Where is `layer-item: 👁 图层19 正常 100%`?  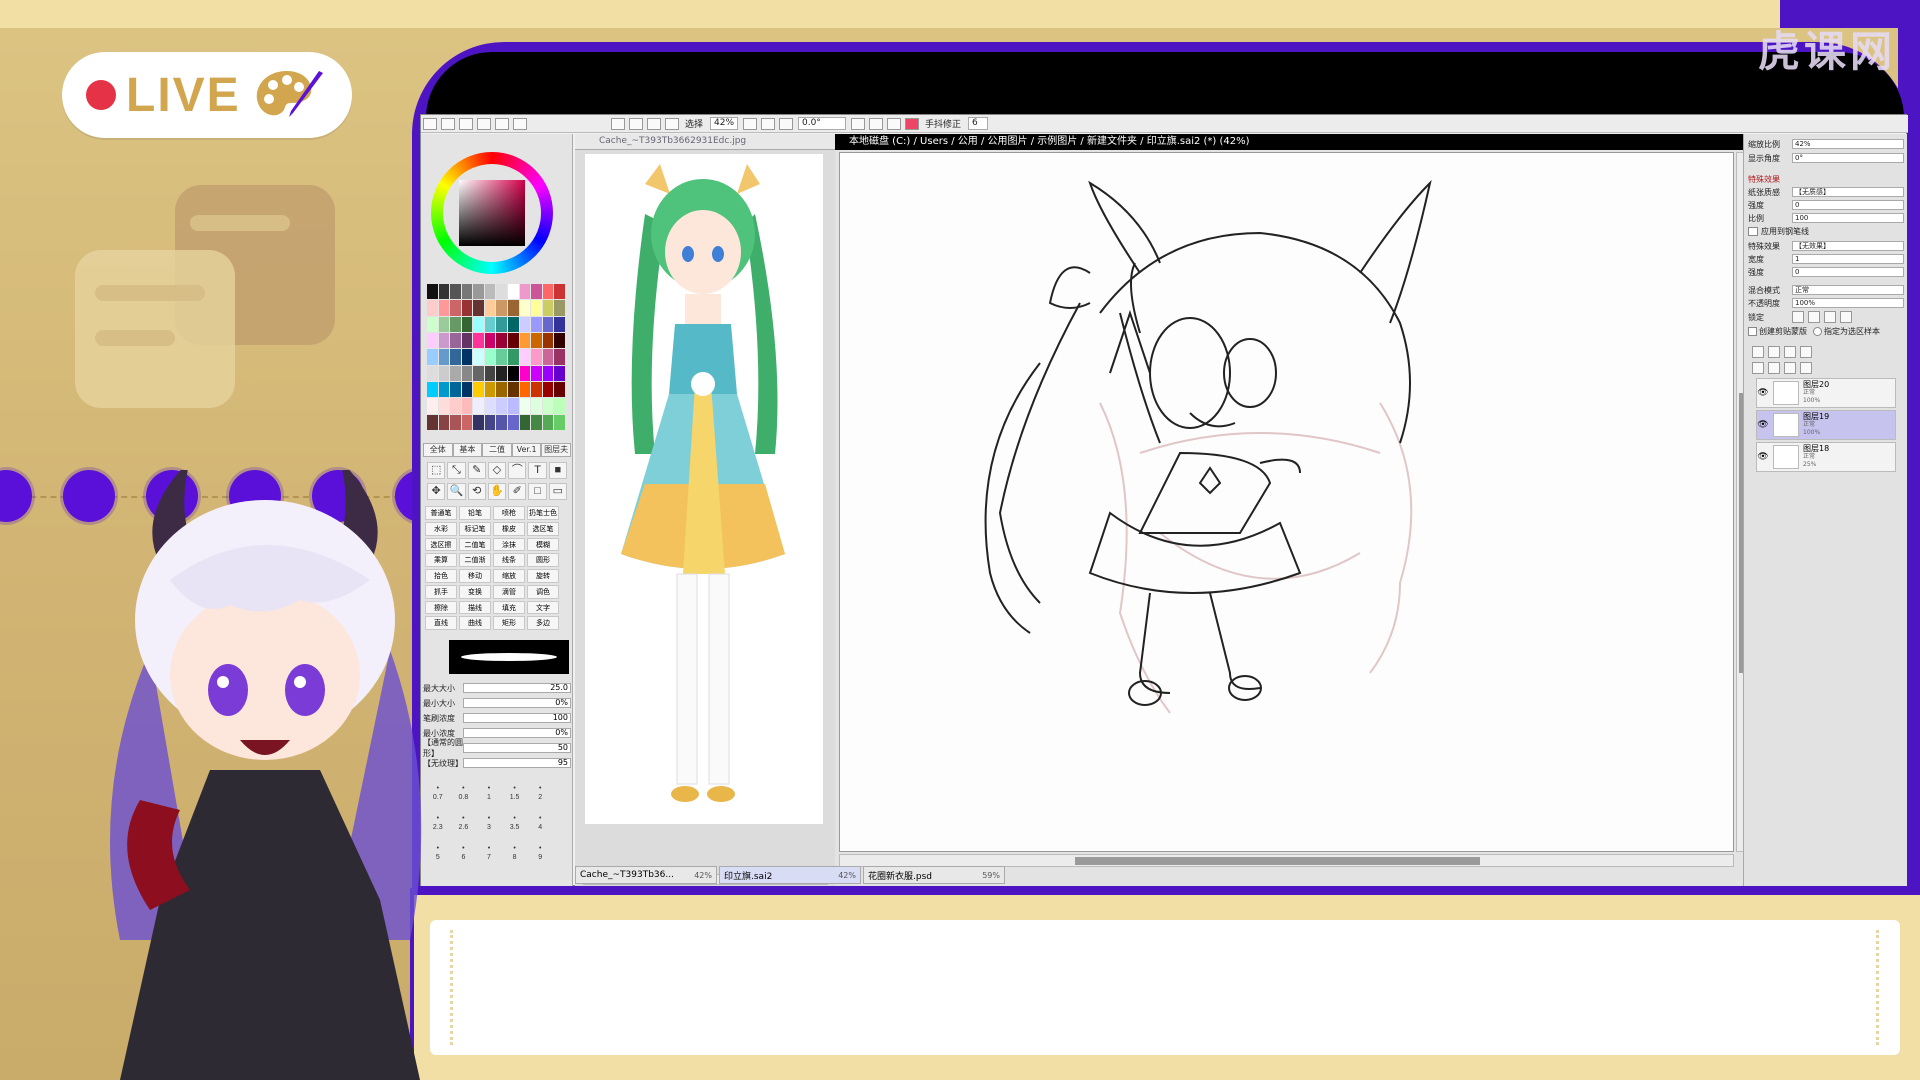 layer-item: 👁 图层19 正常 100% is located at coordinates (1826, 425).